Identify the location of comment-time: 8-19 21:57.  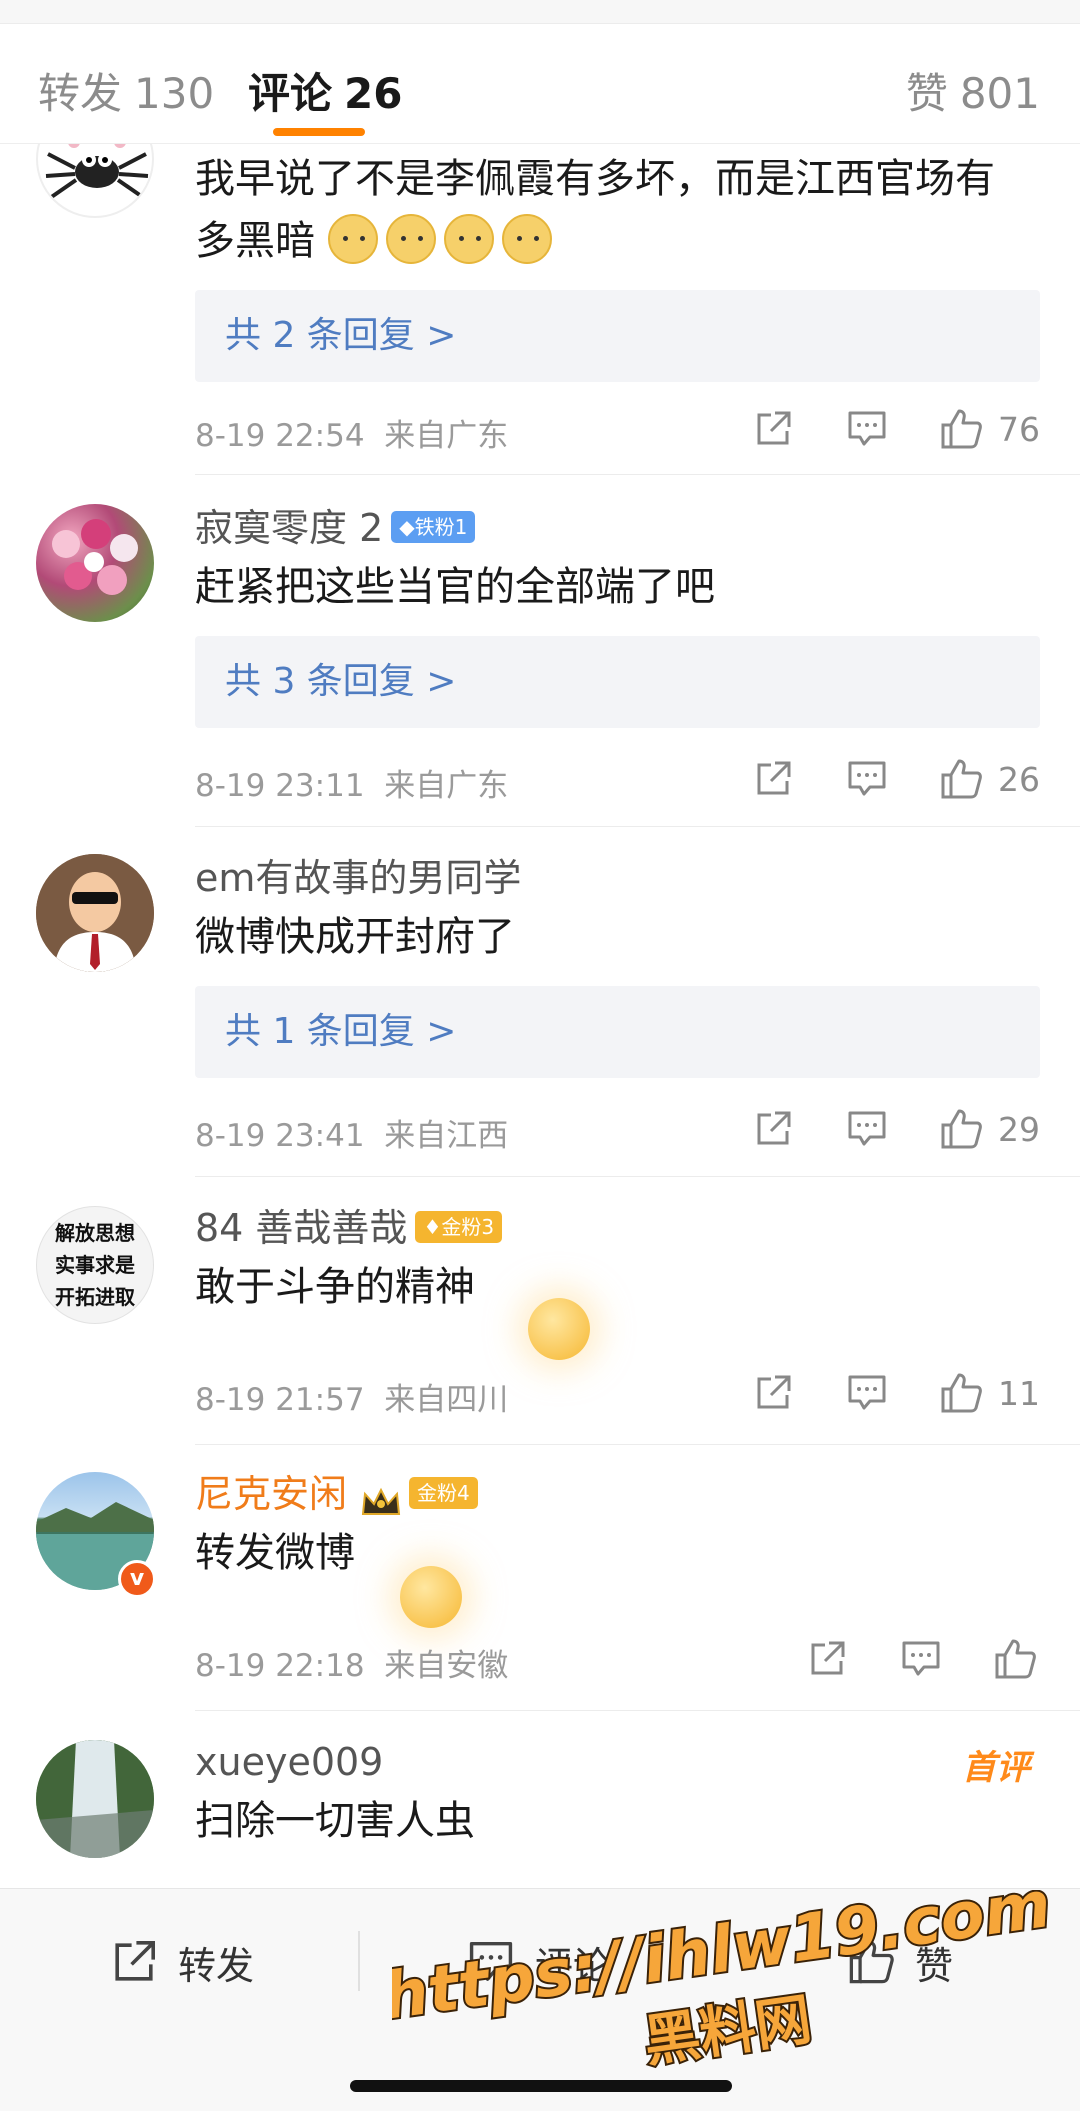
(280, 1400).